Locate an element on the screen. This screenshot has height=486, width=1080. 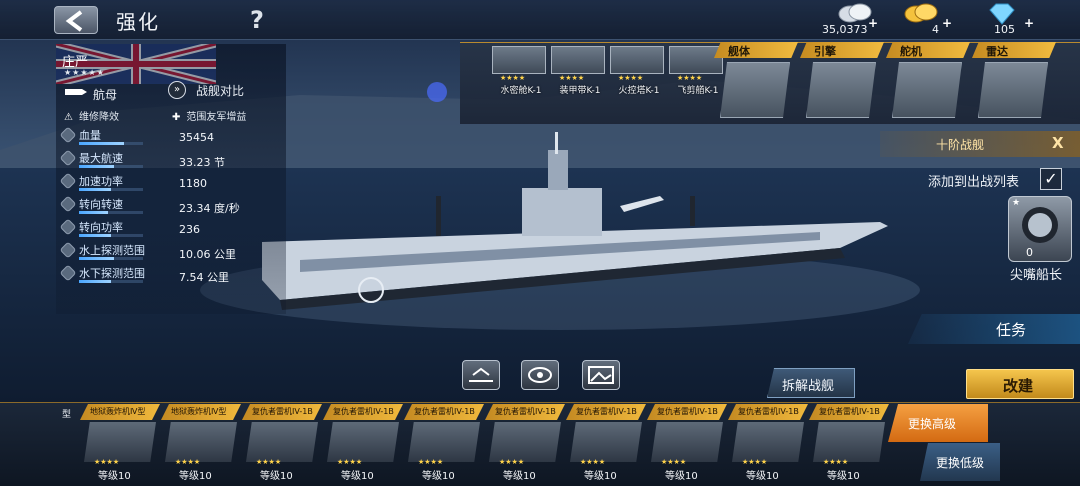
dismantle-label: 拆解战舰 is located at coordinates (808, 386).